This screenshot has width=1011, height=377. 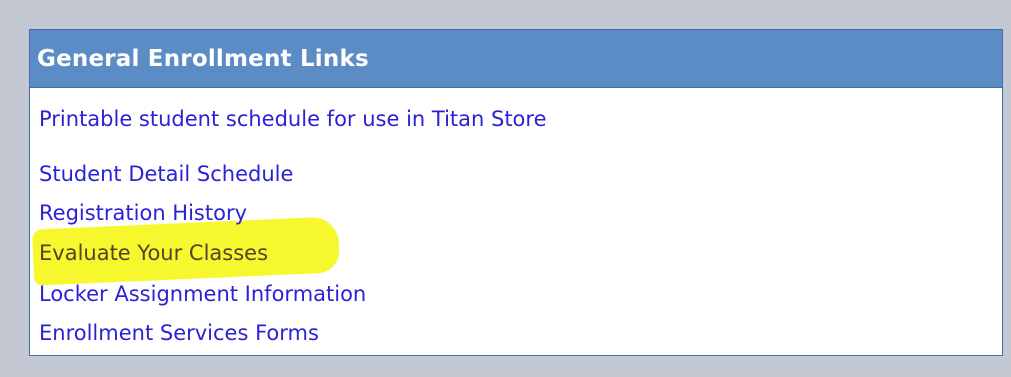 What do you see at coordinates (202, 294) in the screenshot?
I see `locker-assignment-information-link: Locker Assignment Information` at bounding box center [202, 294].